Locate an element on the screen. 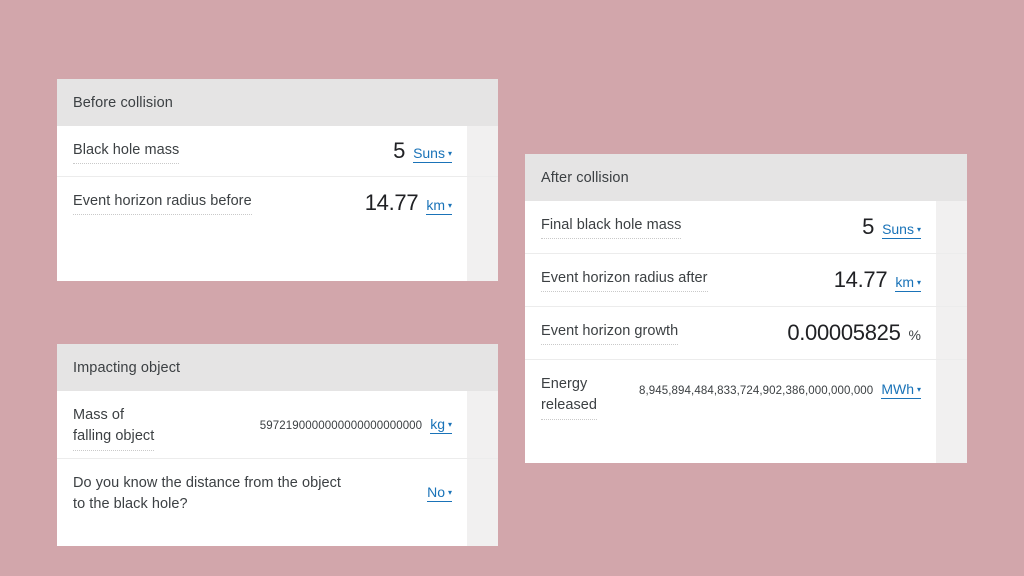  row-value-group: No ▾ is located at coordinates (439, 493).